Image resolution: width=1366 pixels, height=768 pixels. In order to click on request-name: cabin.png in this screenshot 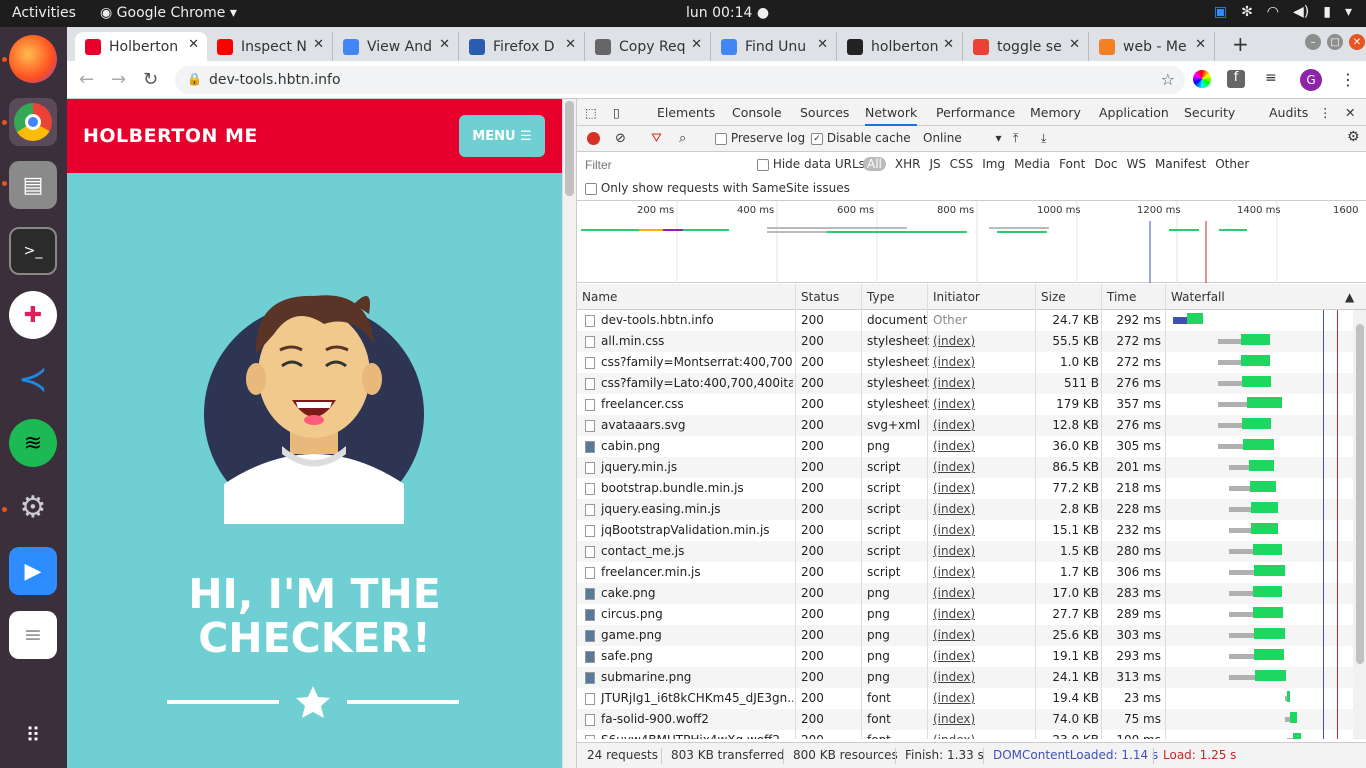, I will do `click(697, 446)`.